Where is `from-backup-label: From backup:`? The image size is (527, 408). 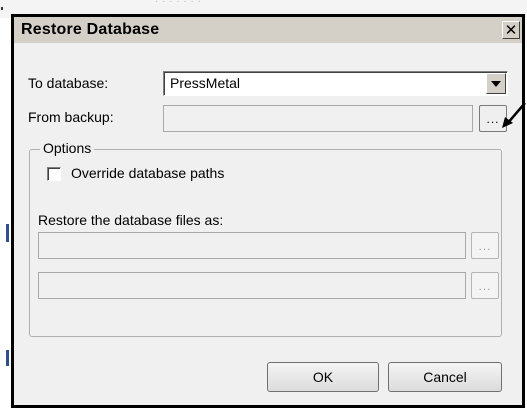 from-backup-label: From backup: is located at coordinates (71, 117).